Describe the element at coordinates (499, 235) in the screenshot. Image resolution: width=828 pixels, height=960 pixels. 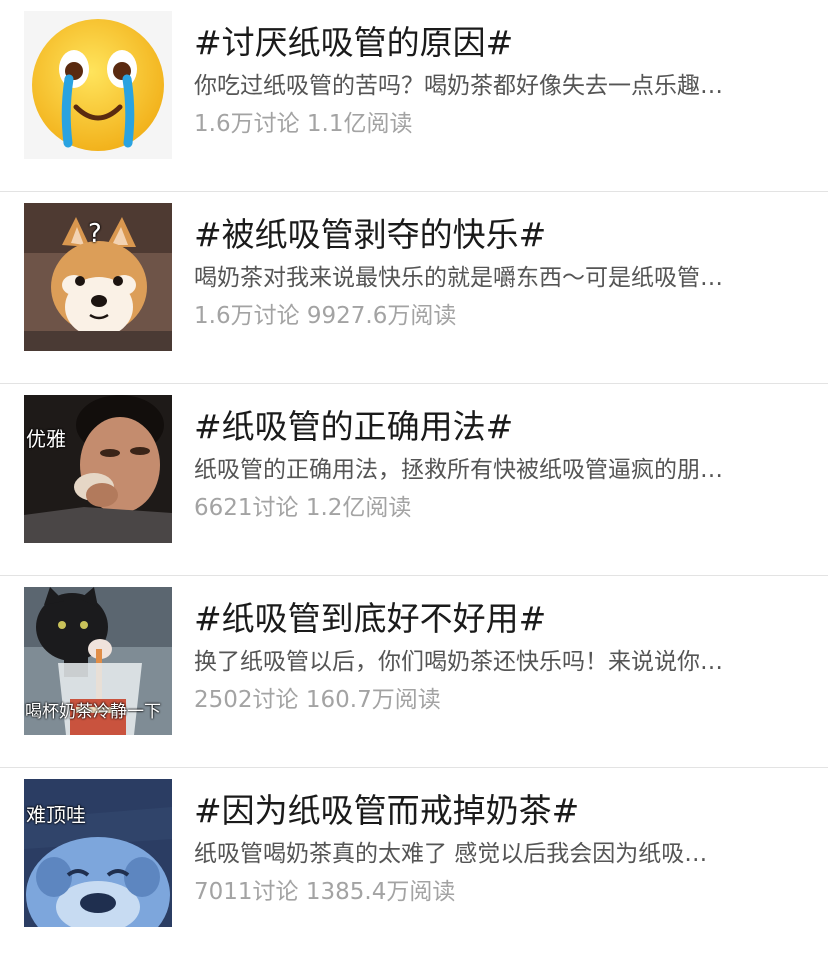
I see `topic-title: #被纸吸管剥夺的快乐#` at that location.